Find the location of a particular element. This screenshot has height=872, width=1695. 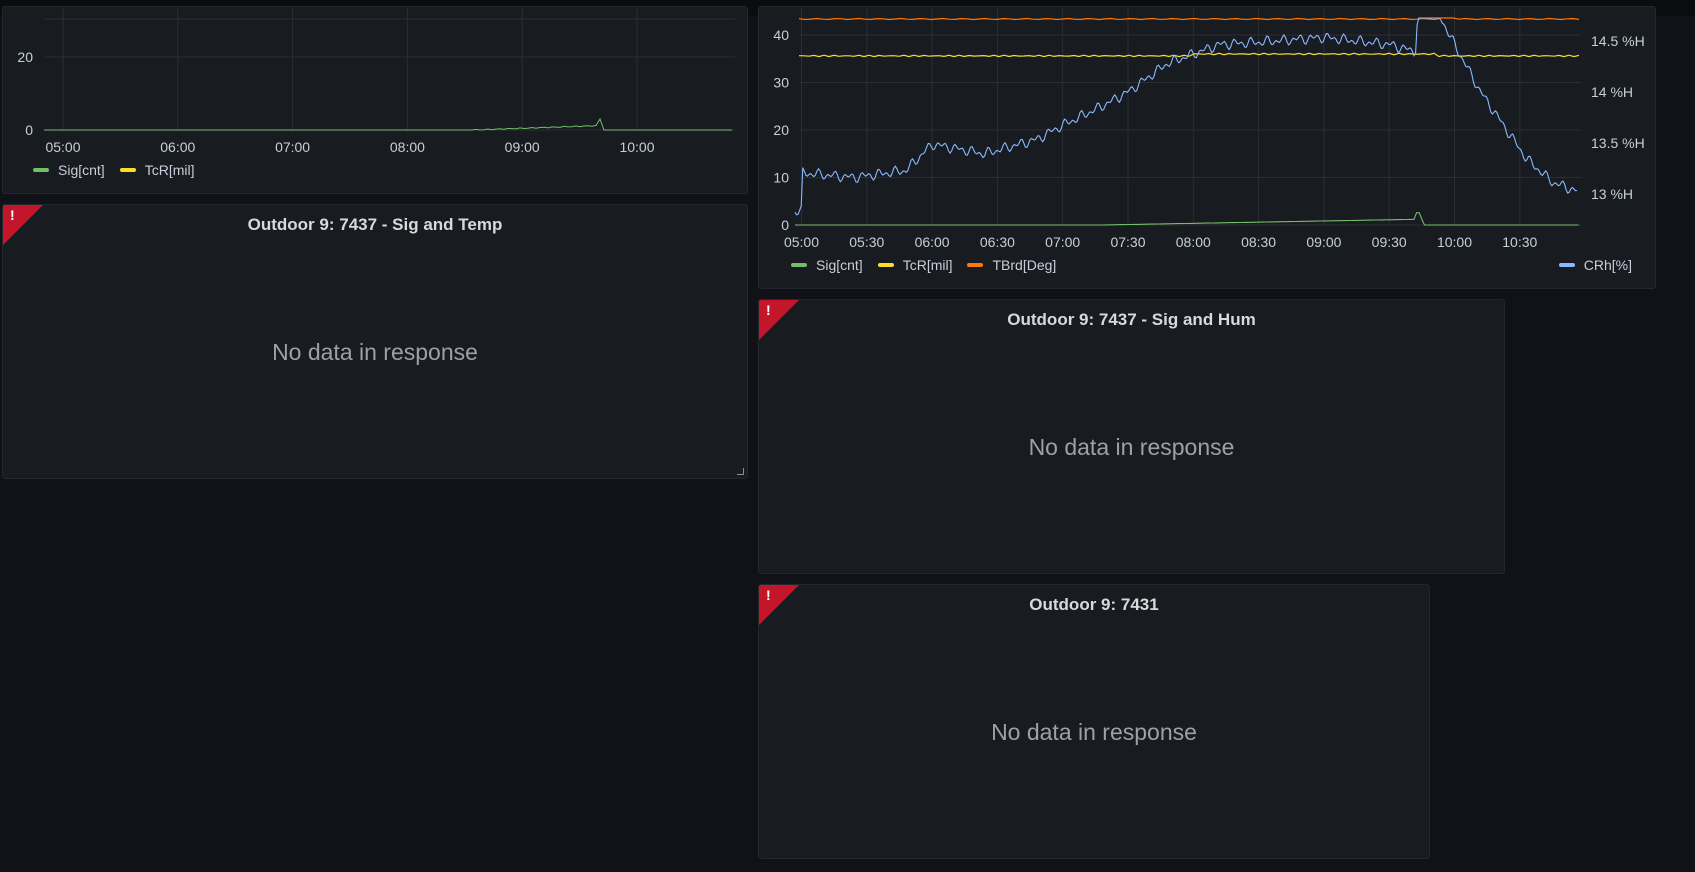

tick-label: 06:30 is located at coordinates (997, 242).